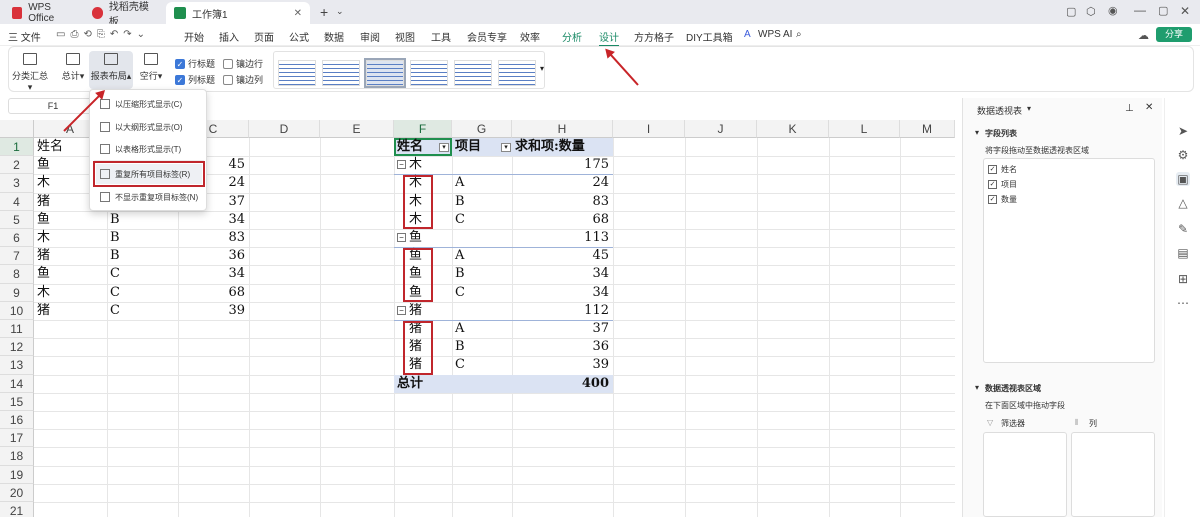 This screenshot has height=517, width=1200. Describe the element at coordinates (264, 36) in the screenshot. I see `menu-item: 页面` at that location.